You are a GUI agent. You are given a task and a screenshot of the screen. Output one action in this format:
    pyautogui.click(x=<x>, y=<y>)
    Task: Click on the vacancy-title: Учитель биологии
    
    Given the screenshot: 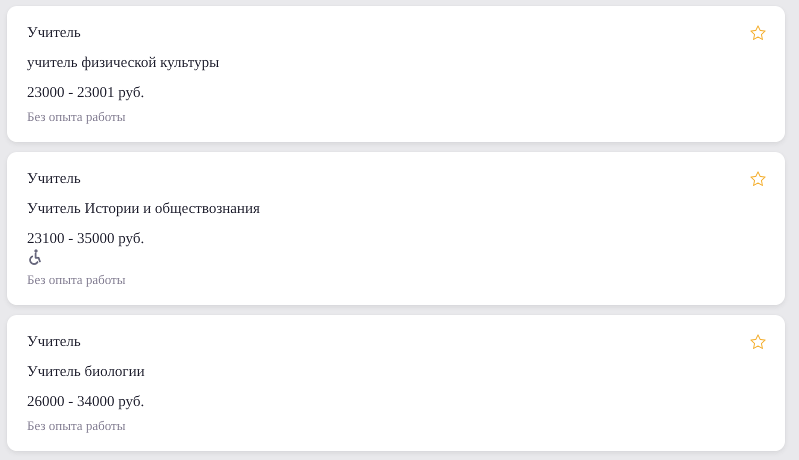 What is the action you would take?
    pyautogui.click(x=86, y=372)
    